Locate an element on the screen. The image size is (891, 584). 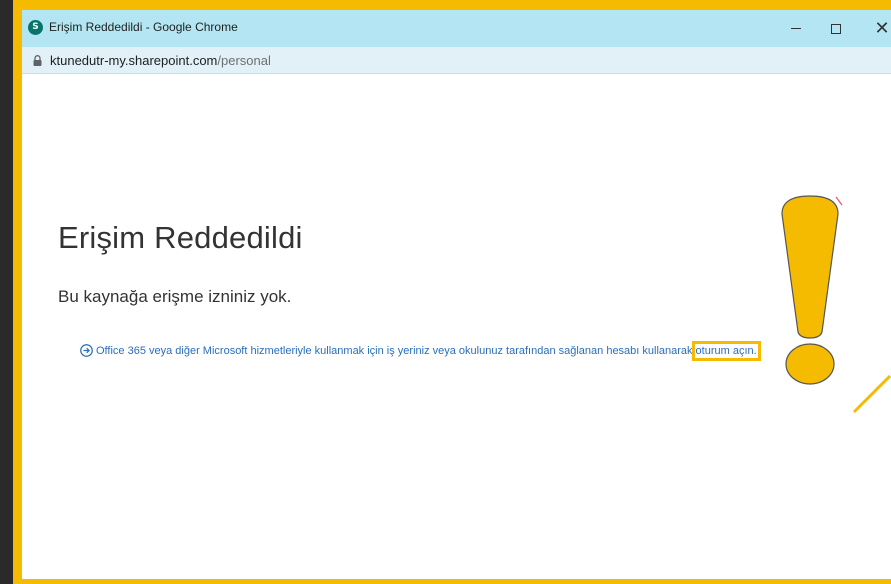
close-button: ✕ is located at coordinates (878, 28).